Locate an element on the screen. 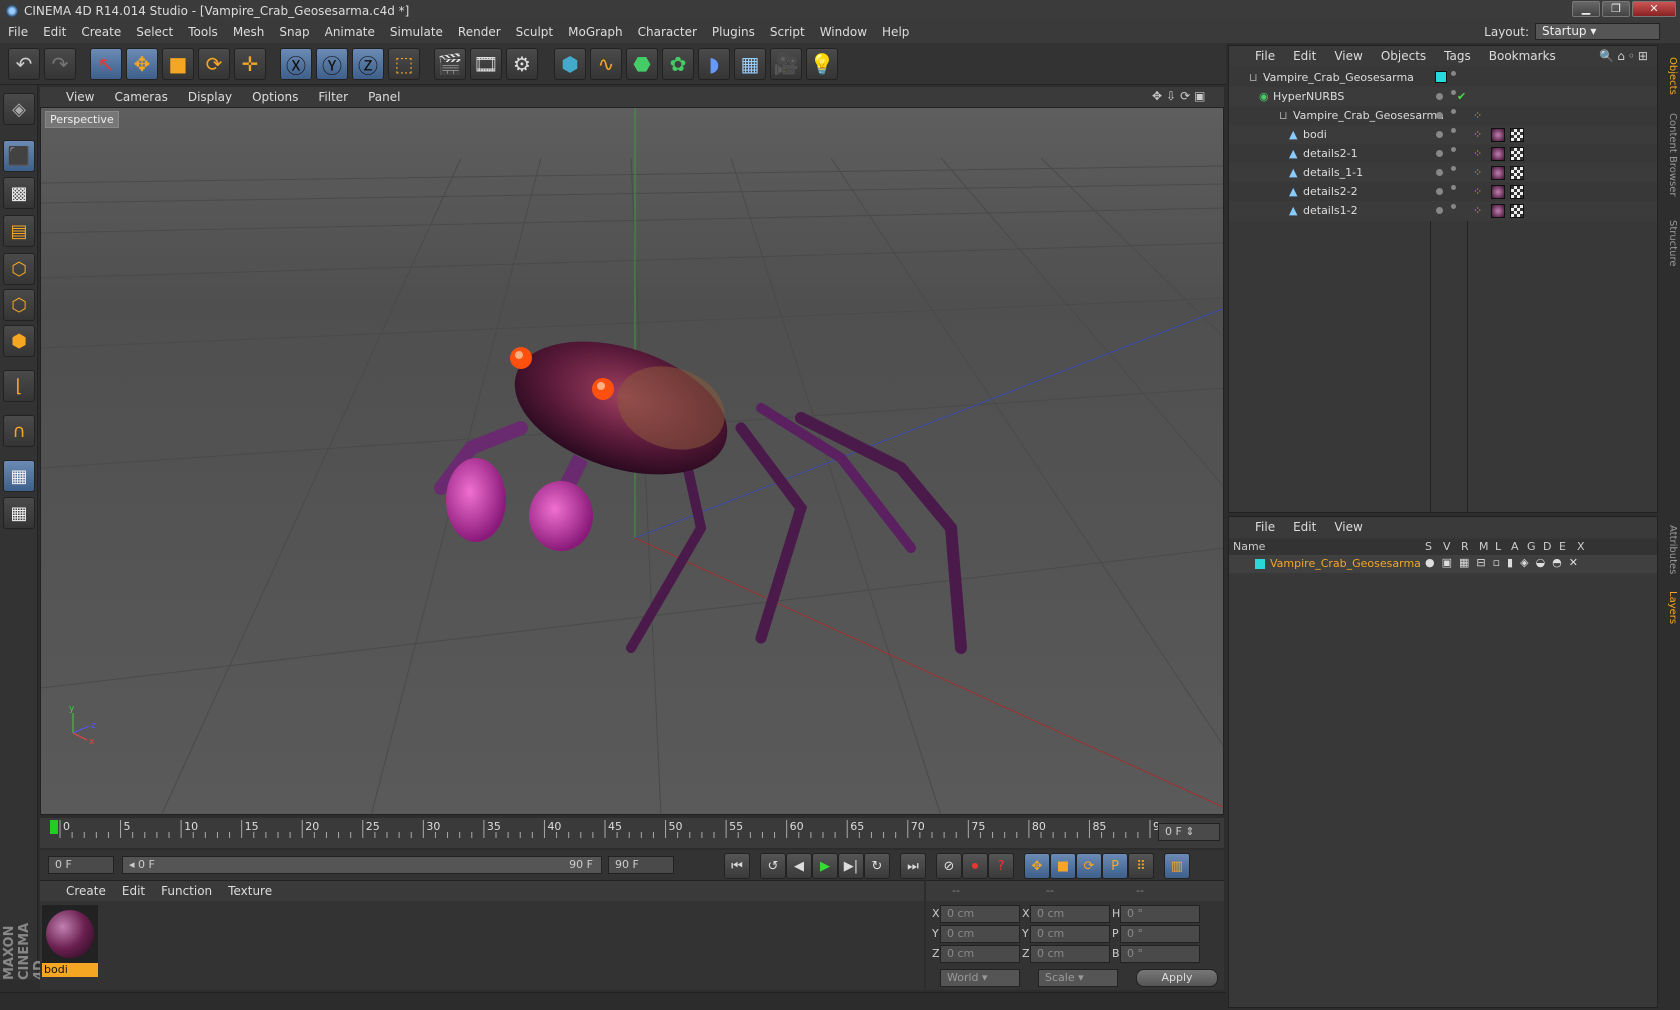 This screenshot has height=1010, width=1680. viewport-menu-options: Options is located at coordinates (275, 97).